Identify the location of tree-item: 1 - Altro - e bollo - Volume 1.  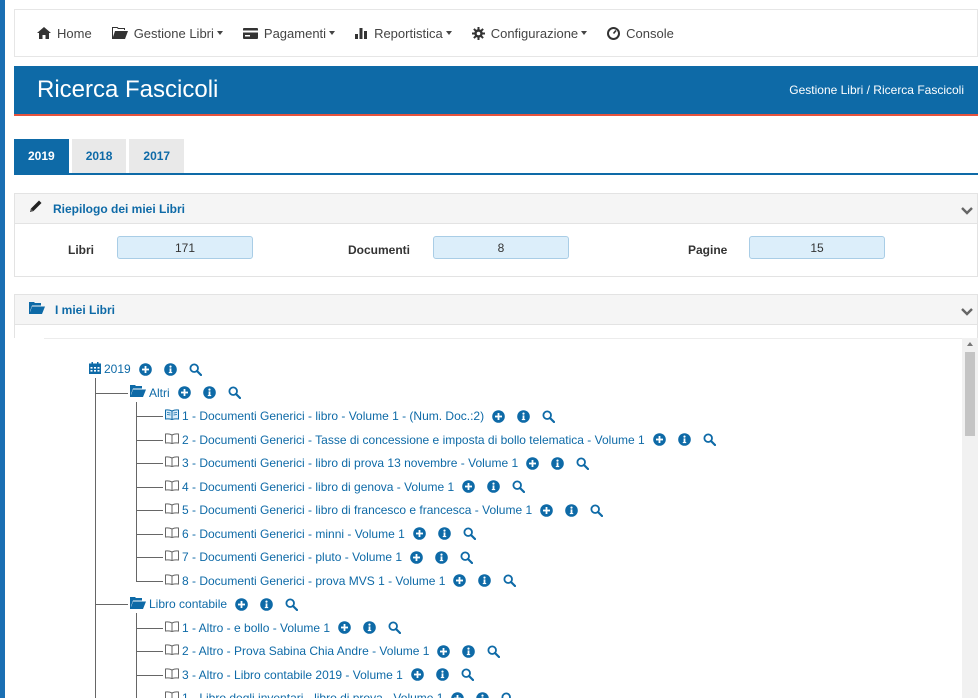
(289, 628).